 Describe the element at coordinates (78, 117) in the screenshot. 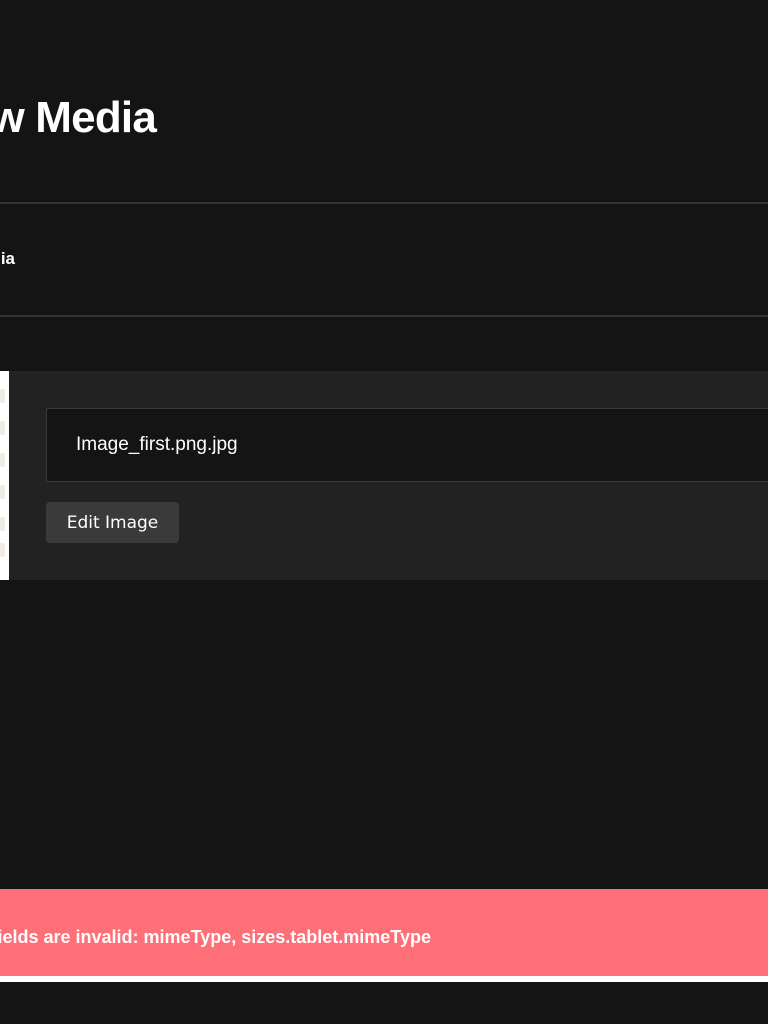

I see `page-title: New Media` at that location.